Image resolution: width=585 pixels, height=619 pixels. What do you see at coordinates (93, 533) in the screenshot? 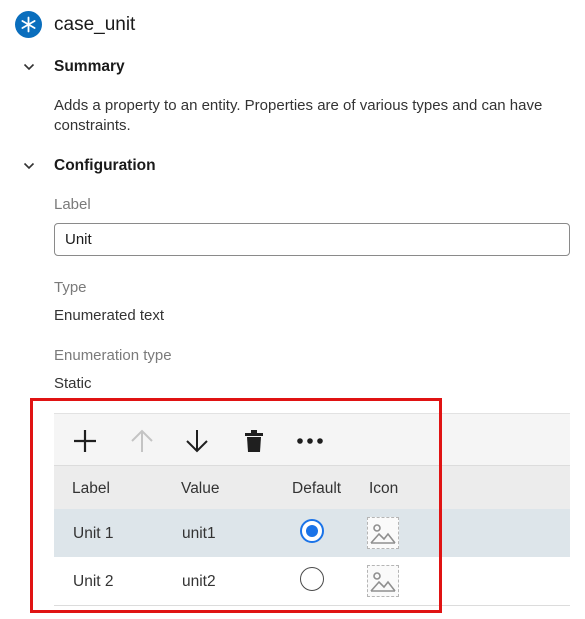
I see `row-label: Unit 1` at bounding box center [93, 533].